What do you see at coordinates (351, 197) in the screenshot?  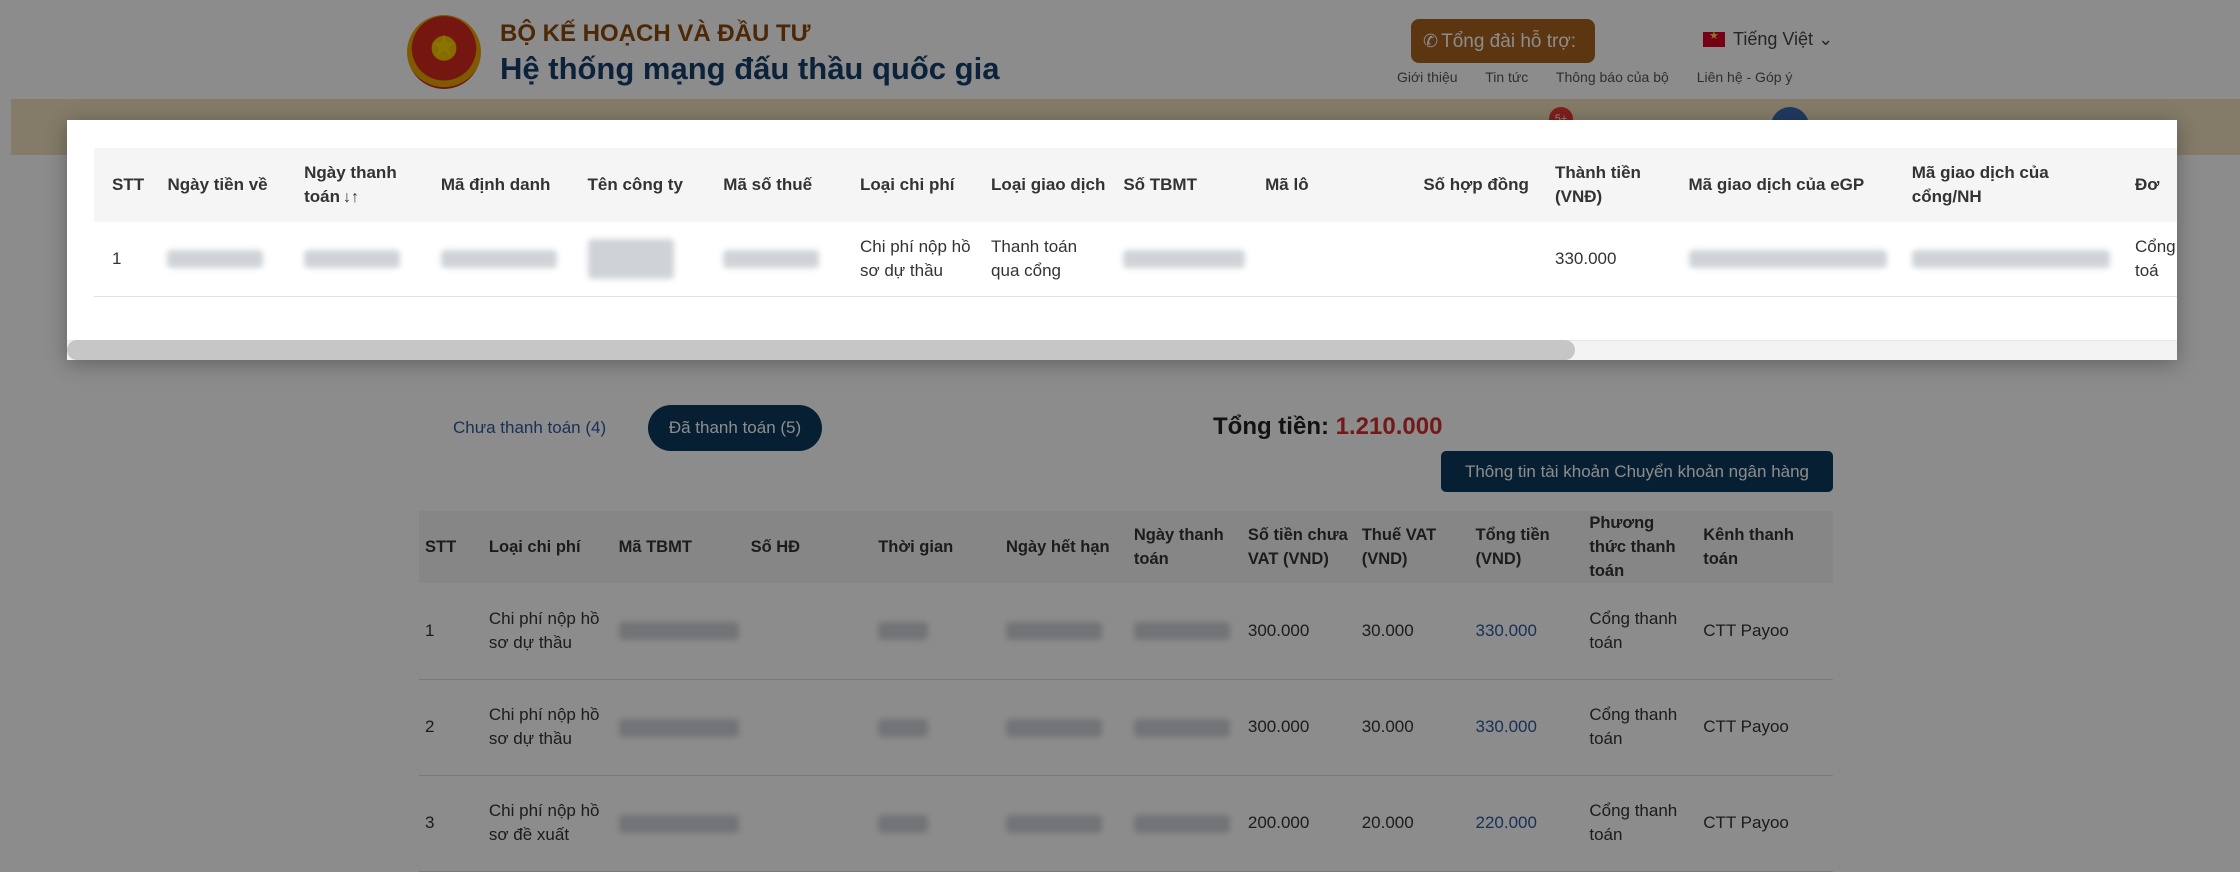 I see `sort-icon: ↓↑` at bounding box center [351, 197].